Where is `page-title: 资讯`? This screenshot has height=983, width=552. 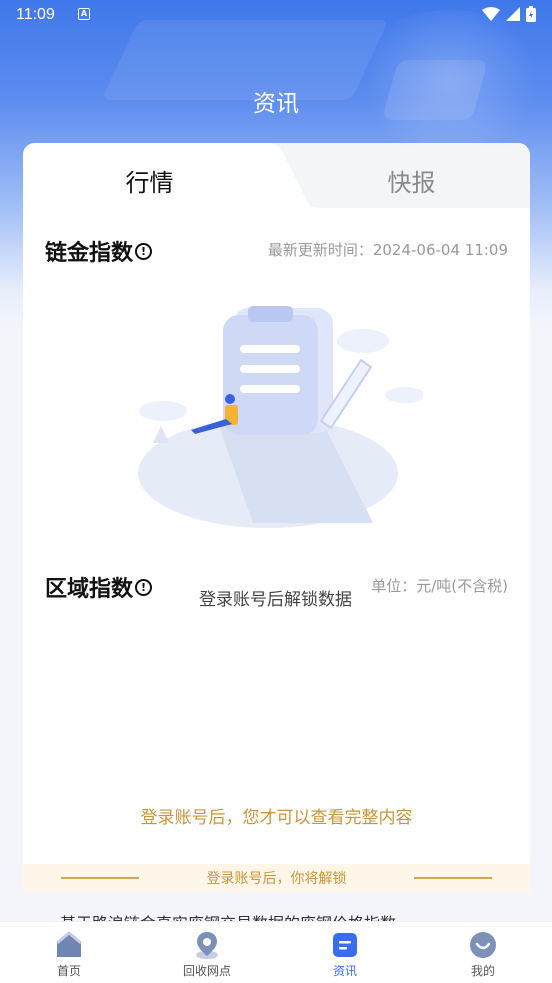 page-title: 资讯 is located at coordinates (276, 104).